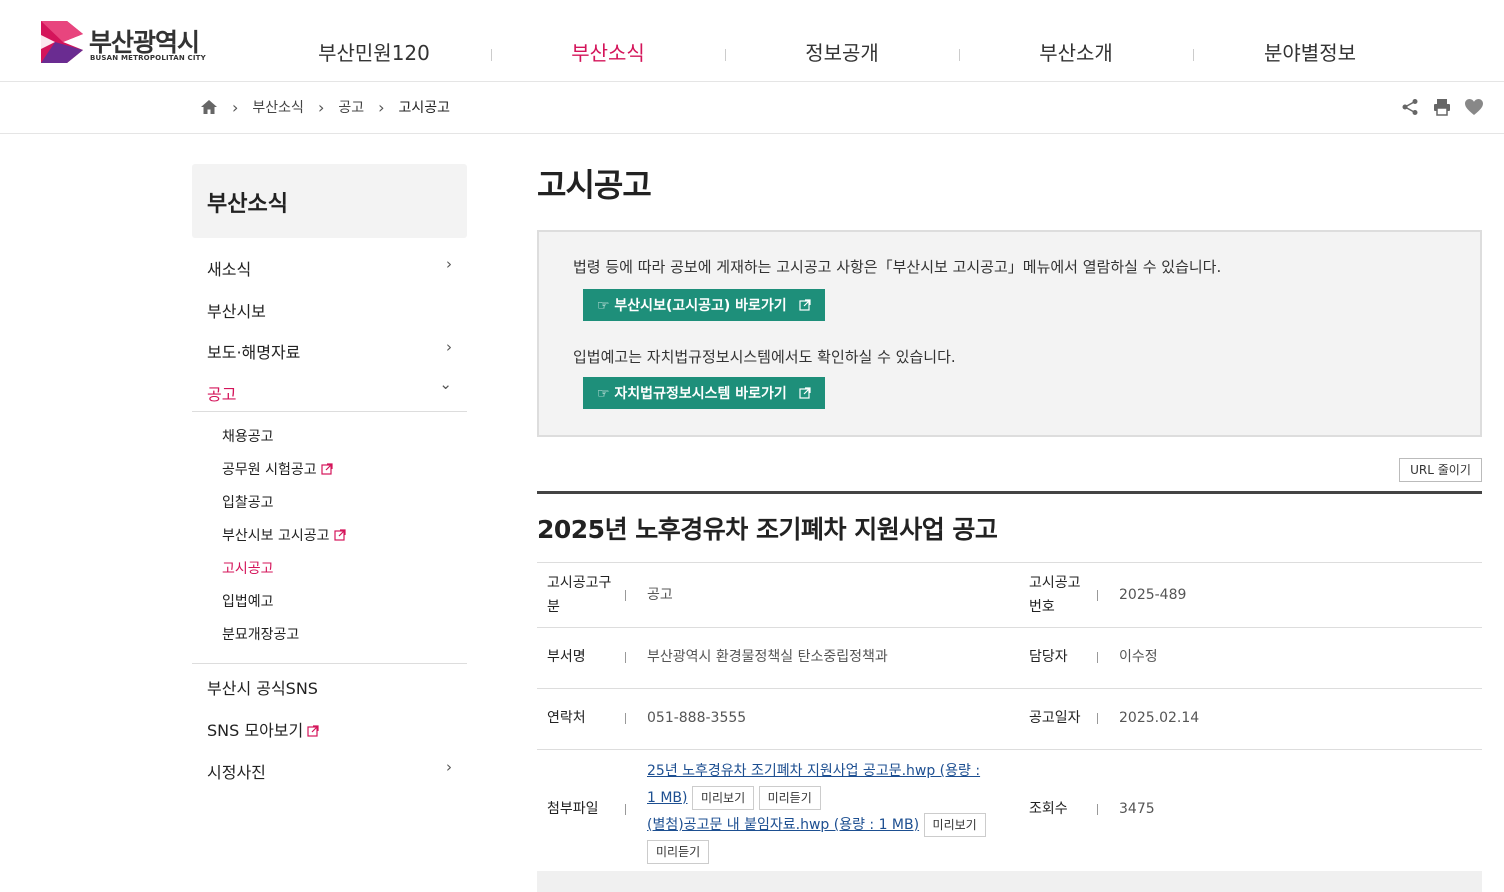 The height and width of the screenshot is (892, 1504). Describe the element at coordinates (553, 607) in the screenshot. I see `label-line: 분` at that location.